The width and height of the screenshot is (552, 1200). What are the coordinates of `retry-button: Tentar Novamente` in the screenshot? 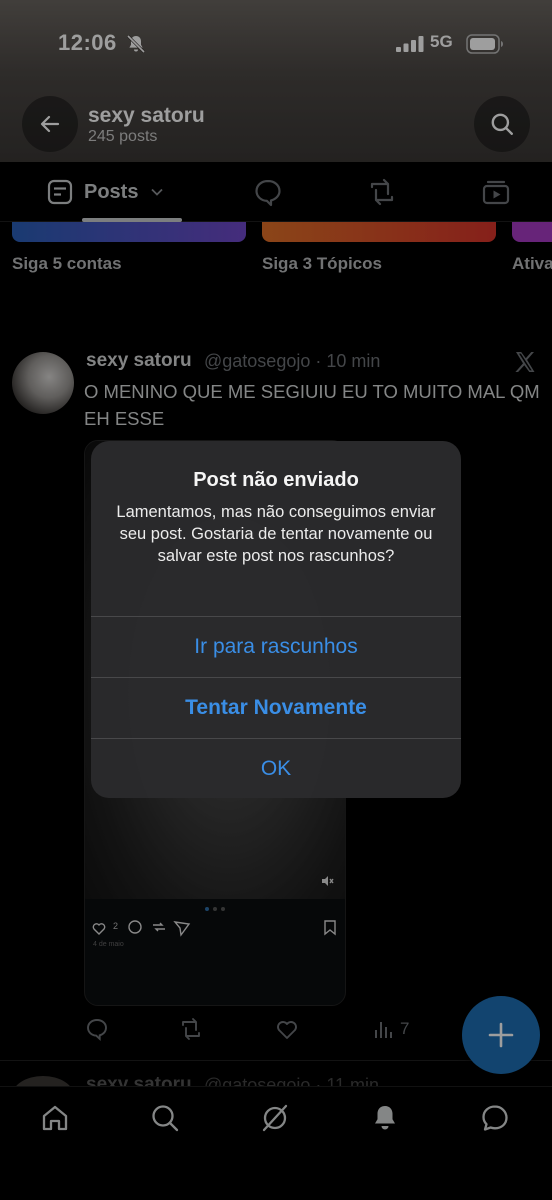 It's located at (276, 707).